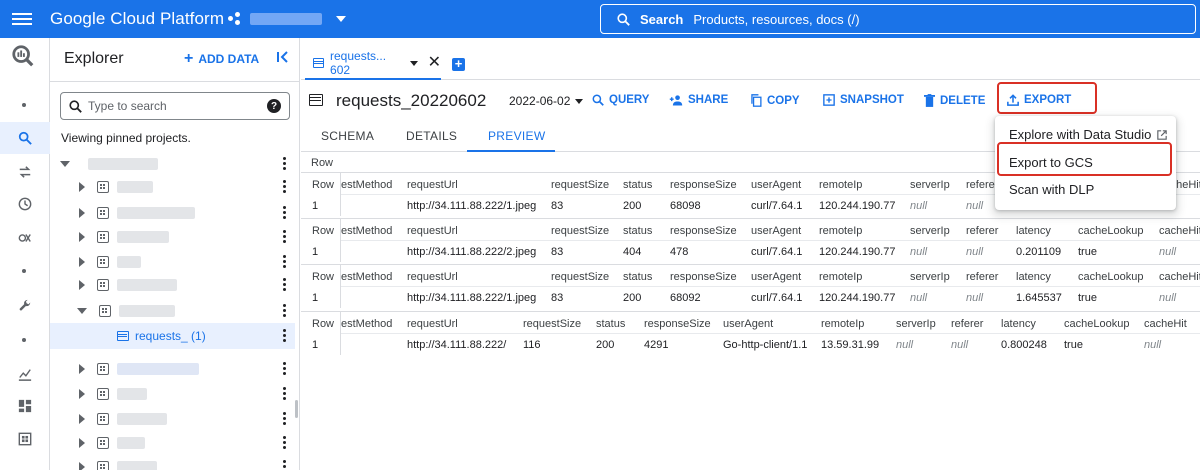  I want to click on explorer-search-field: ?, so click(175, 106).